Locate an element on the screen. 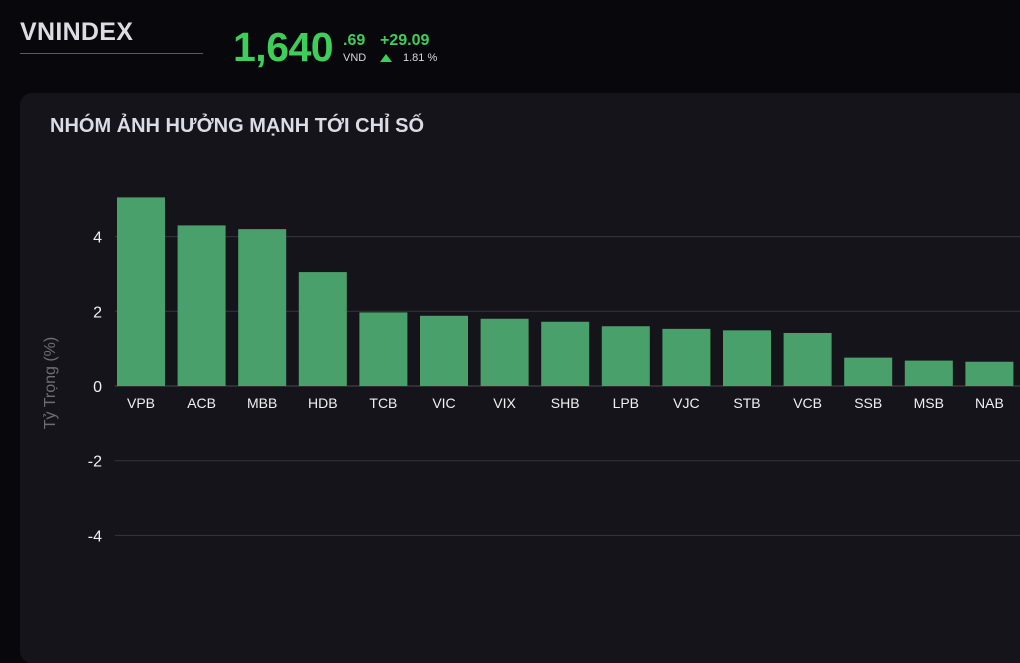 The height and width of the screenshot is (663, 1020). bar-vjc is located at coordinates (686, 357).